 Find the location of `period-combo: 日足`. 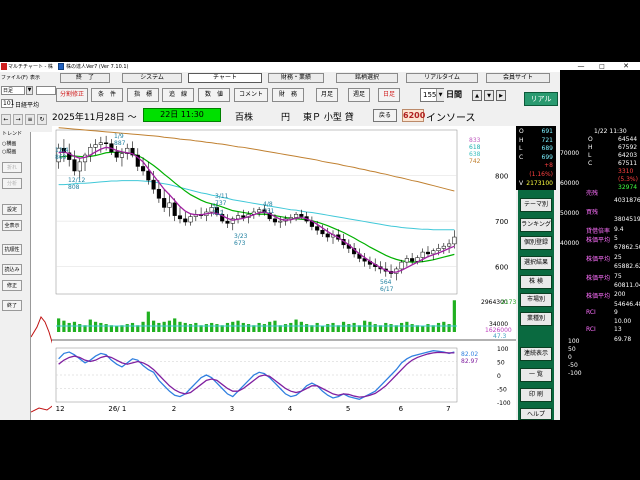

period-combo: 日足 is located at coordinates (13, 90).